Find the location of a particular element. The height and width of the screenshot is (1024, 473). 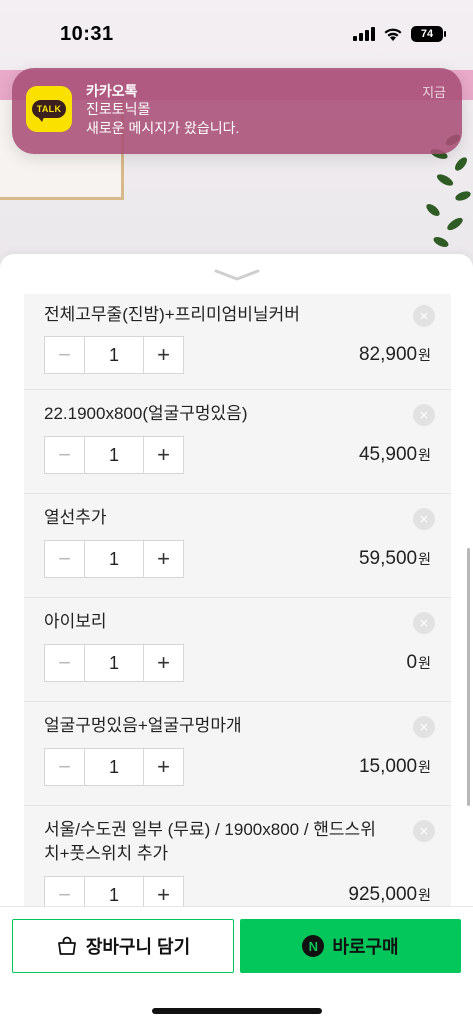

price-amount: 59,500 is located at coordinates (388, 558).